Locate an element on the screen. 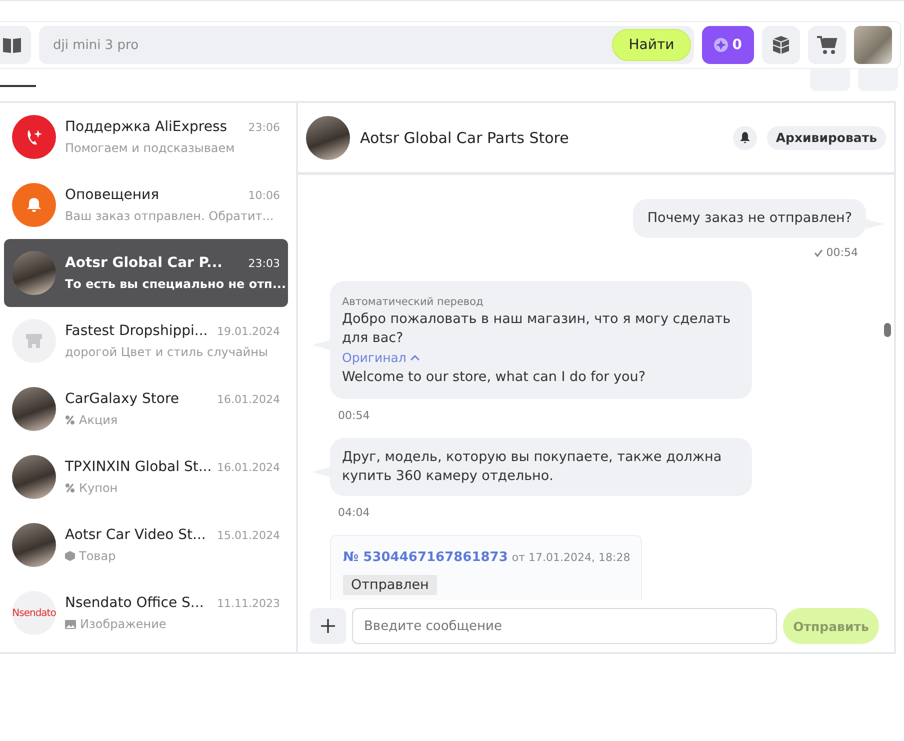 The width and height of the screenshot is (904, 741). store-logo: Nsendato is located at coordinates (34, 613).